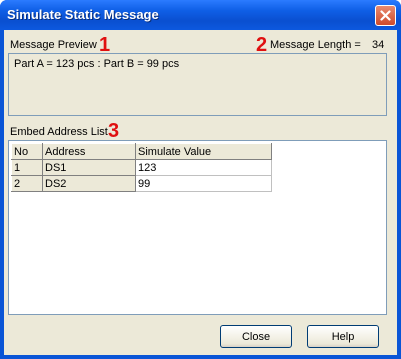  What do you see at coordinates (105, 45) in the screenshot?
I see `annotation-marker-1: 1` at bounding box center [105, 45].